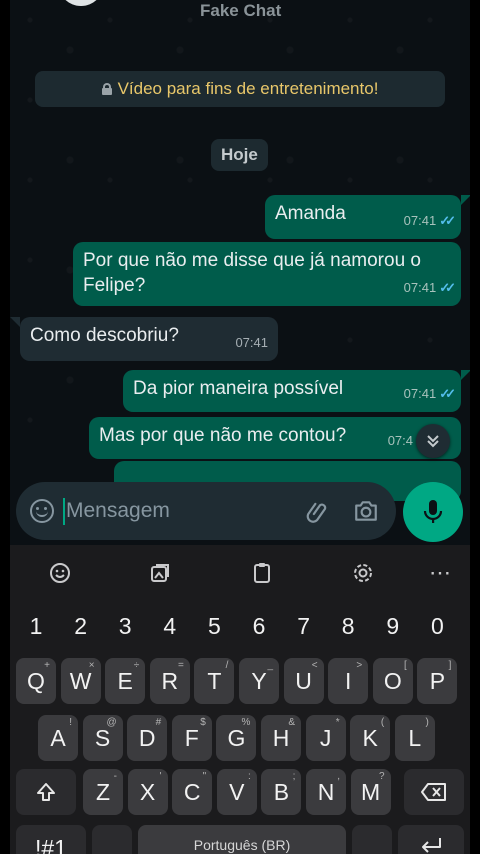 This screenshot has height=854, width=480. What do you see at coordinates (191, 738) in the screenshot?
I see `key-f: F $` at bounding box center [191, 738].